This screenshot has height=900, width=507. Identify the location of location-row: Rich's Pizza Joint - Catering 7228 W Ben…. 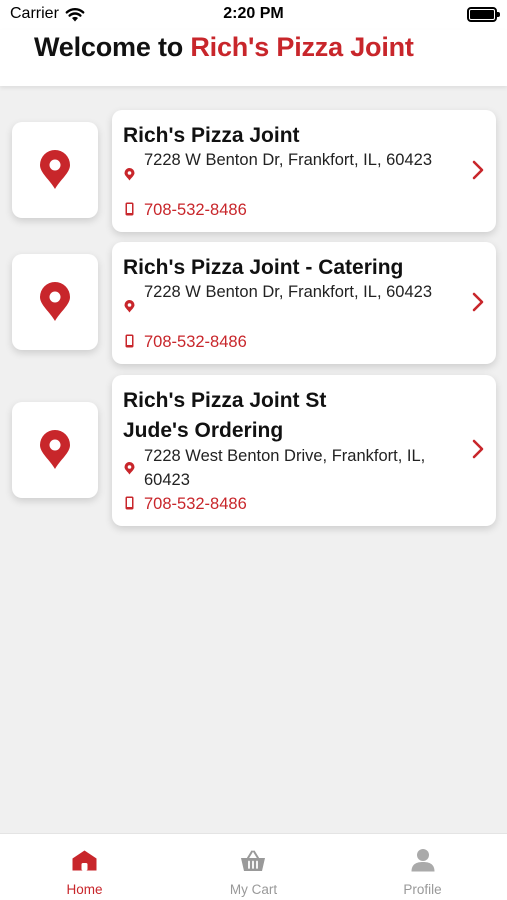
(253, 303).